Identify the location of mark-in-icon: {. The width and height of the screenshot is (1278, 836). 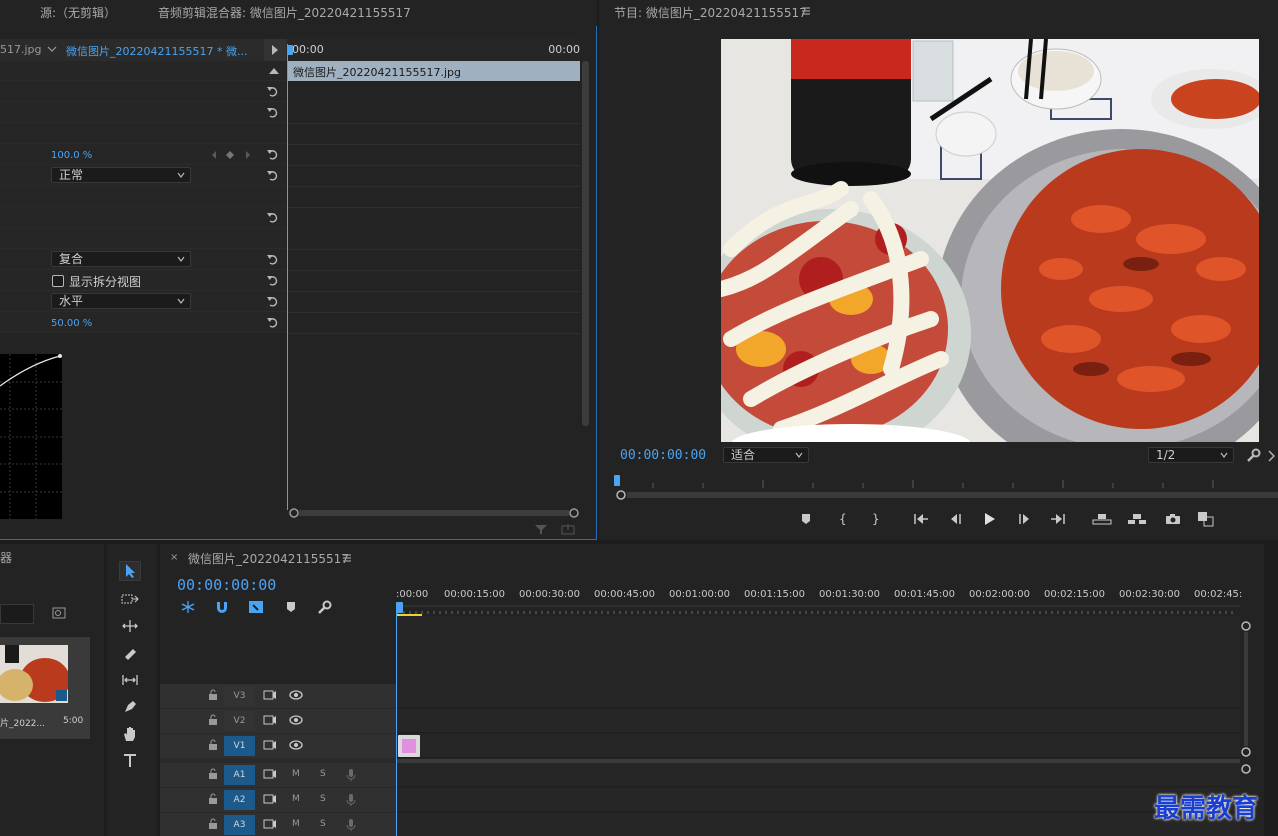
(843, 519).